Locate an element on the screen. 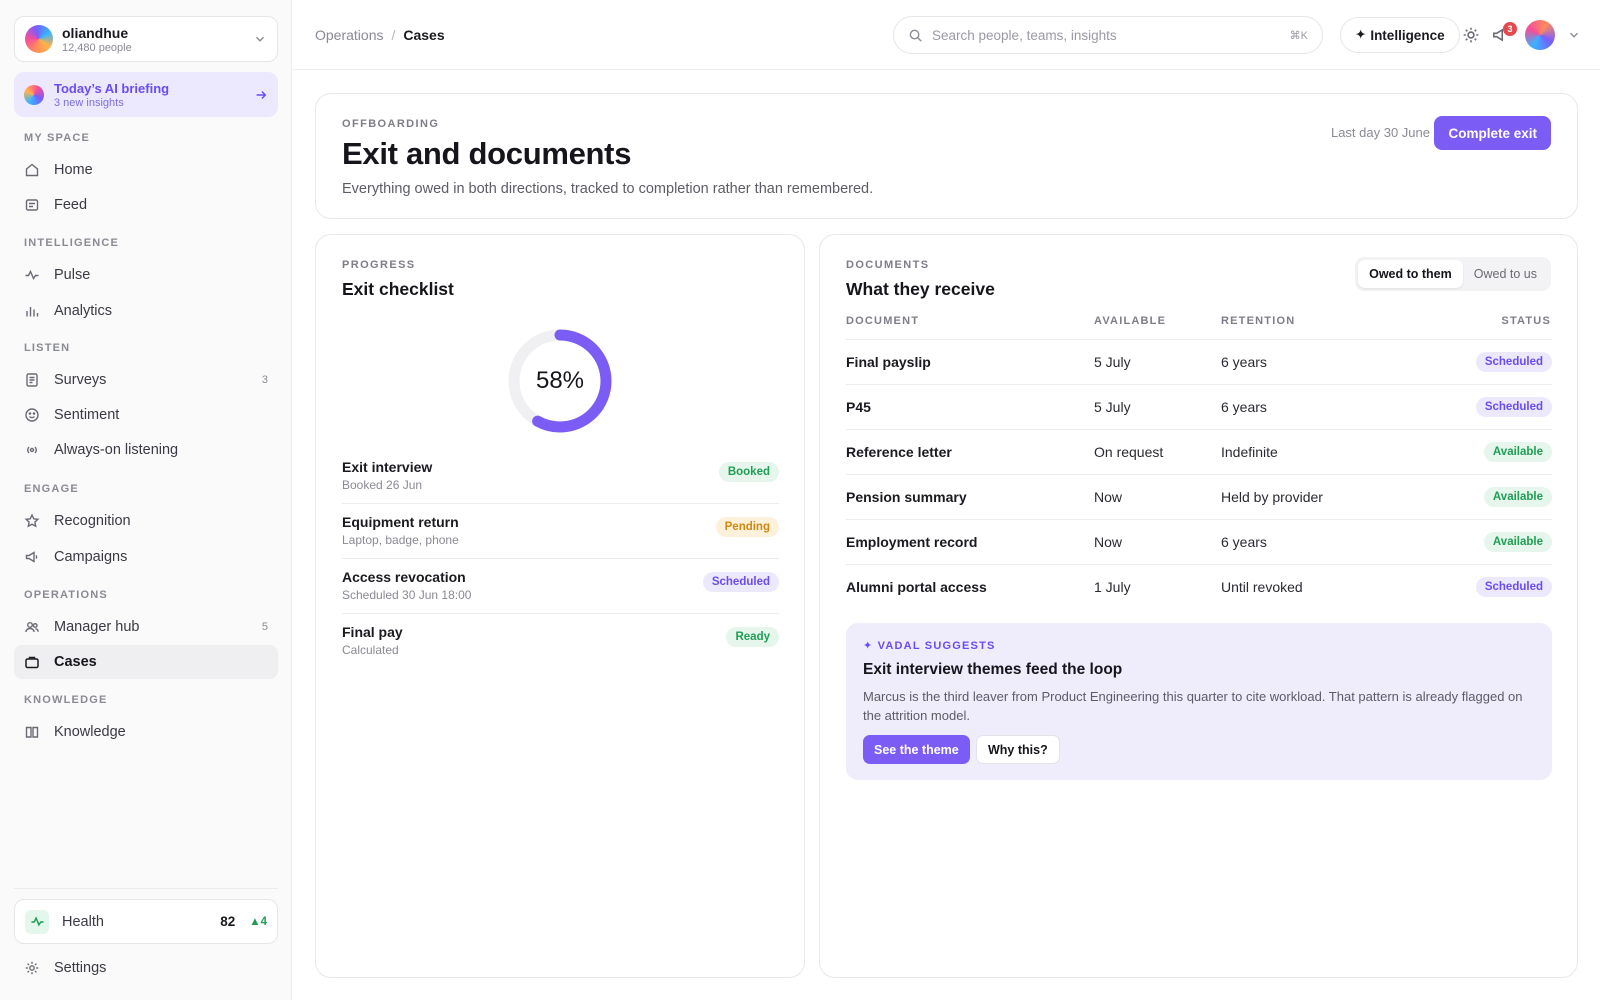  sidebar-item-knowledge: Knowledge is located at coordinates (146, 732).